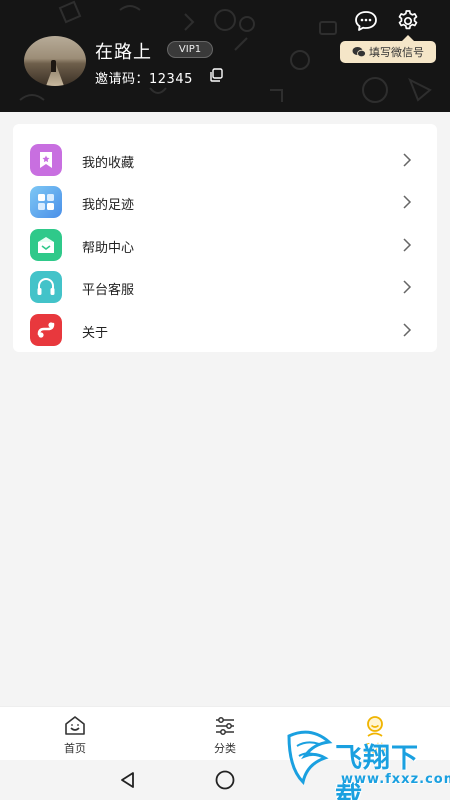  What do you see at coordinates (122, 79) in the screenshot?
I see `invite-label: 邀请码：` at bounding box center [122, 79].